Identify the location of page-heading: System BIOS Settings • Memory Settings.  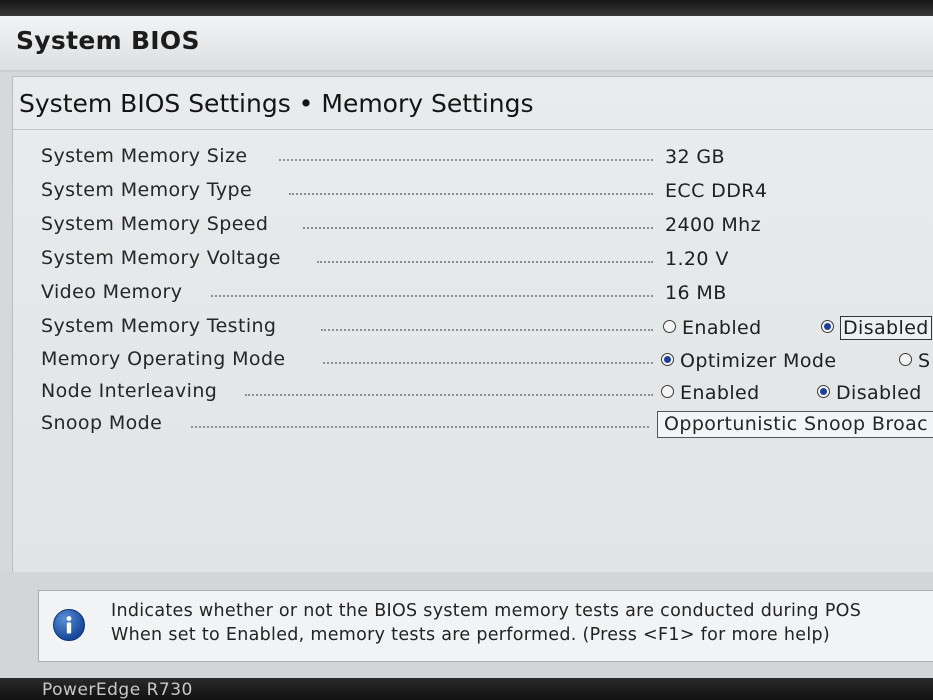
(276, 103).